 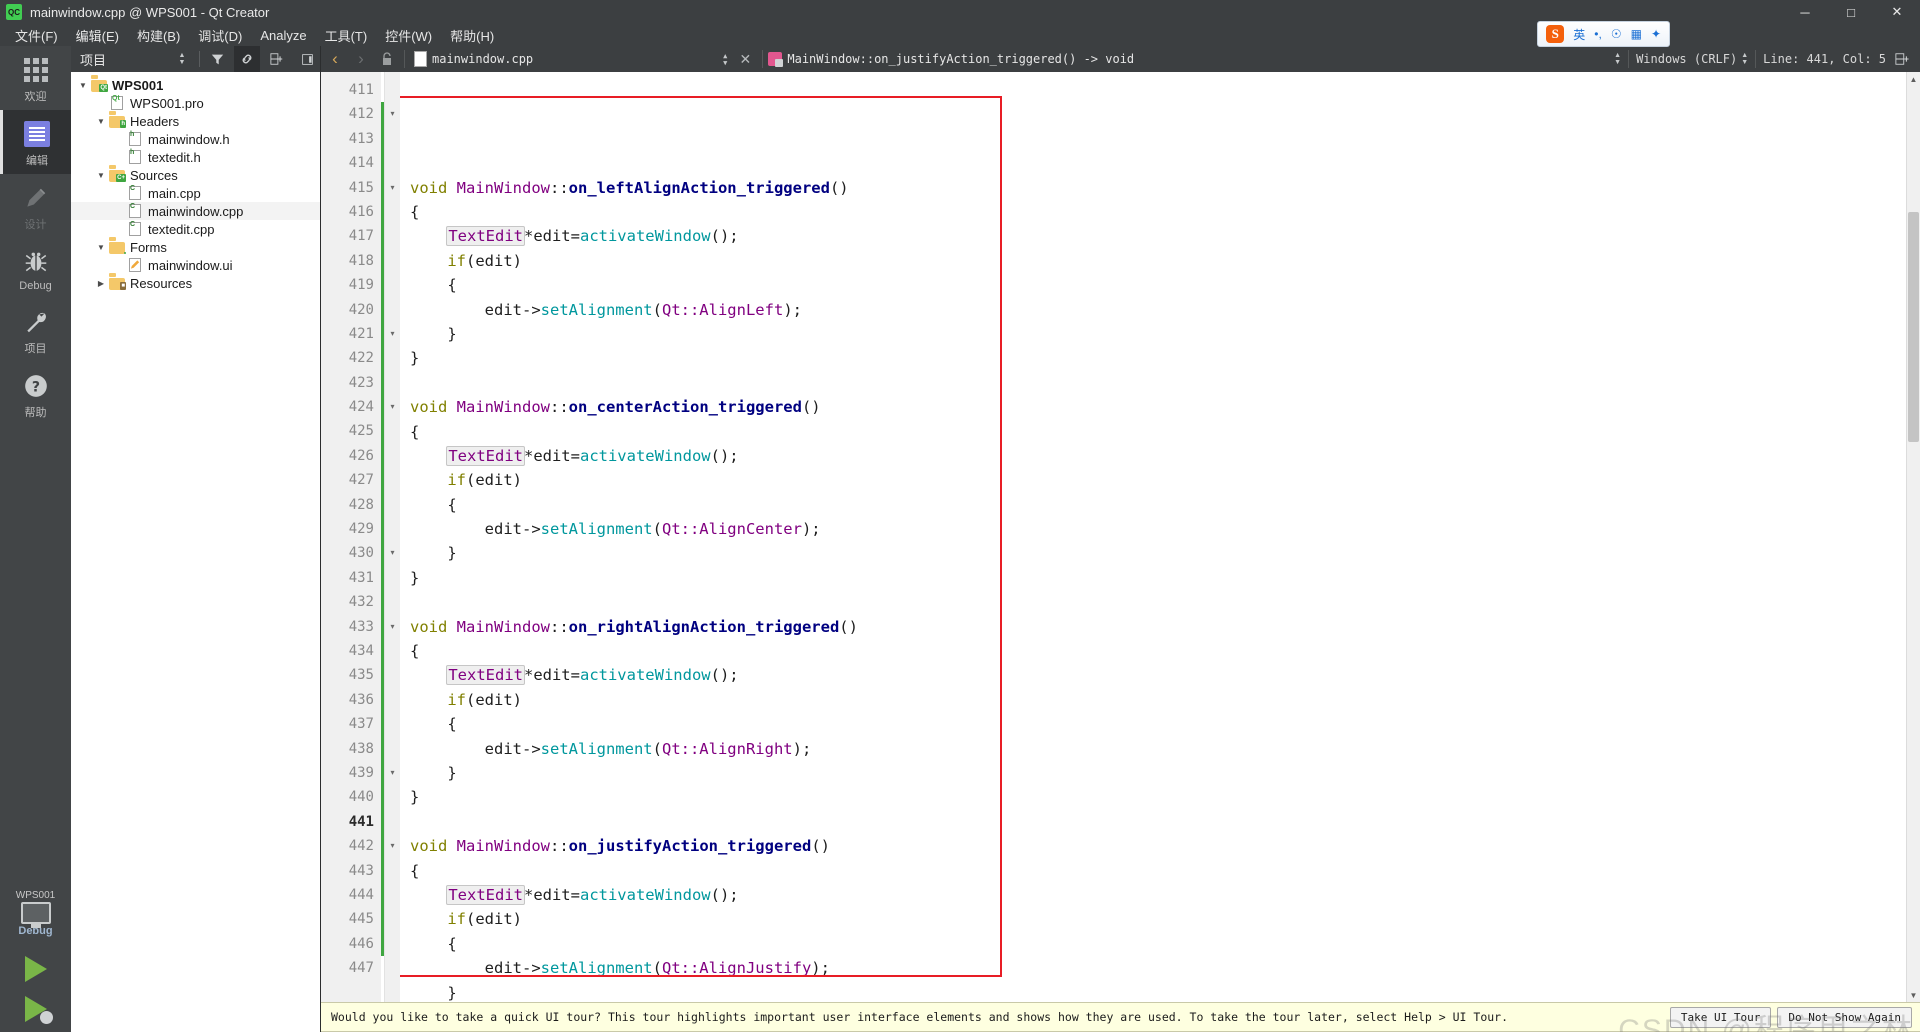 What do you see at coordinates (247, 59) in the screenshot?
I see `link-with-editor-icon` at bounding box center [247, 59].